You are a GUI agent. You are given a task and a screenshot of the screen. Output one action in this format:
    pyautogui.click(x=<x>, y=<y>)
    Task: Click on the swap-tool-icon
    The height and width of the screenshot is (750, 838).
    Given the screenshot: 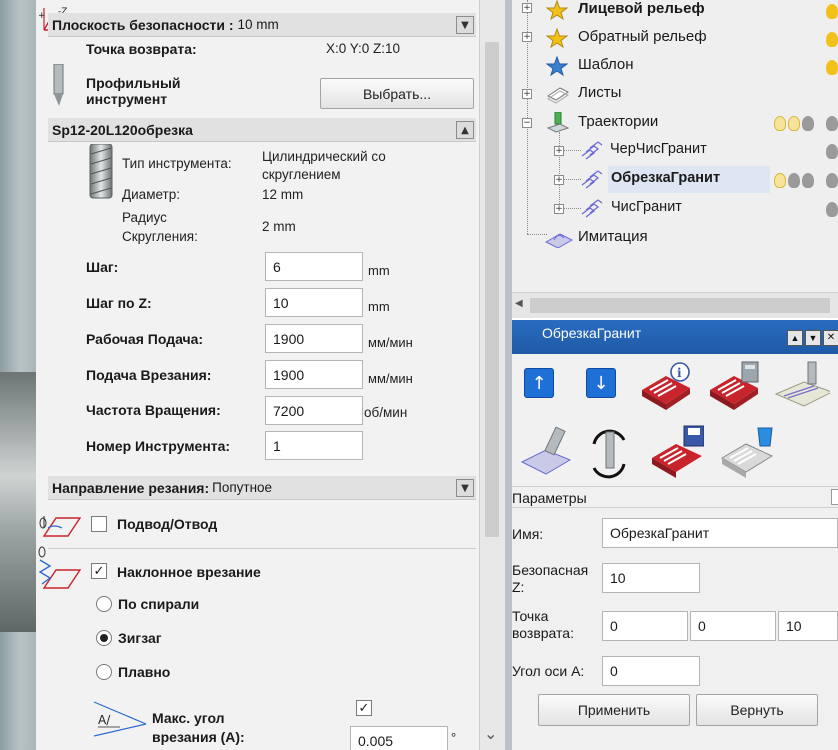 What is the action you would take?
    pyautogui.click(x=612, y=452)
    